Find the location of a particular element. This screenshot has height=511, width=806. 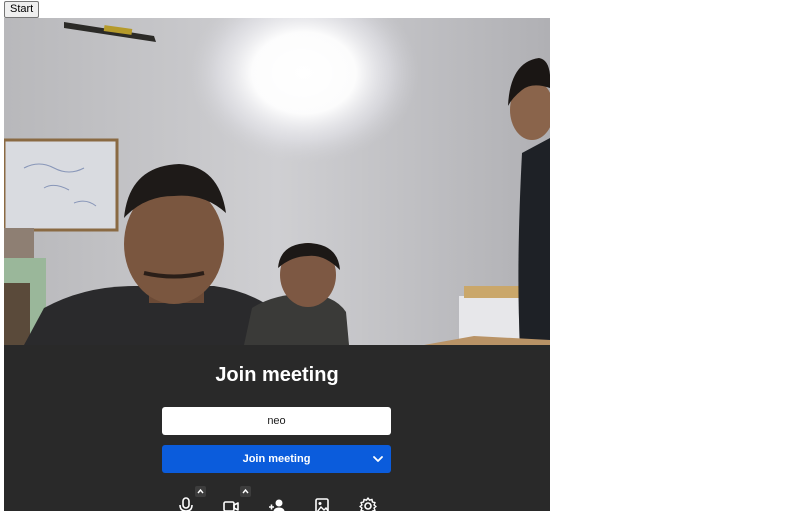

display-name-input is located at coordinates (276, 421).